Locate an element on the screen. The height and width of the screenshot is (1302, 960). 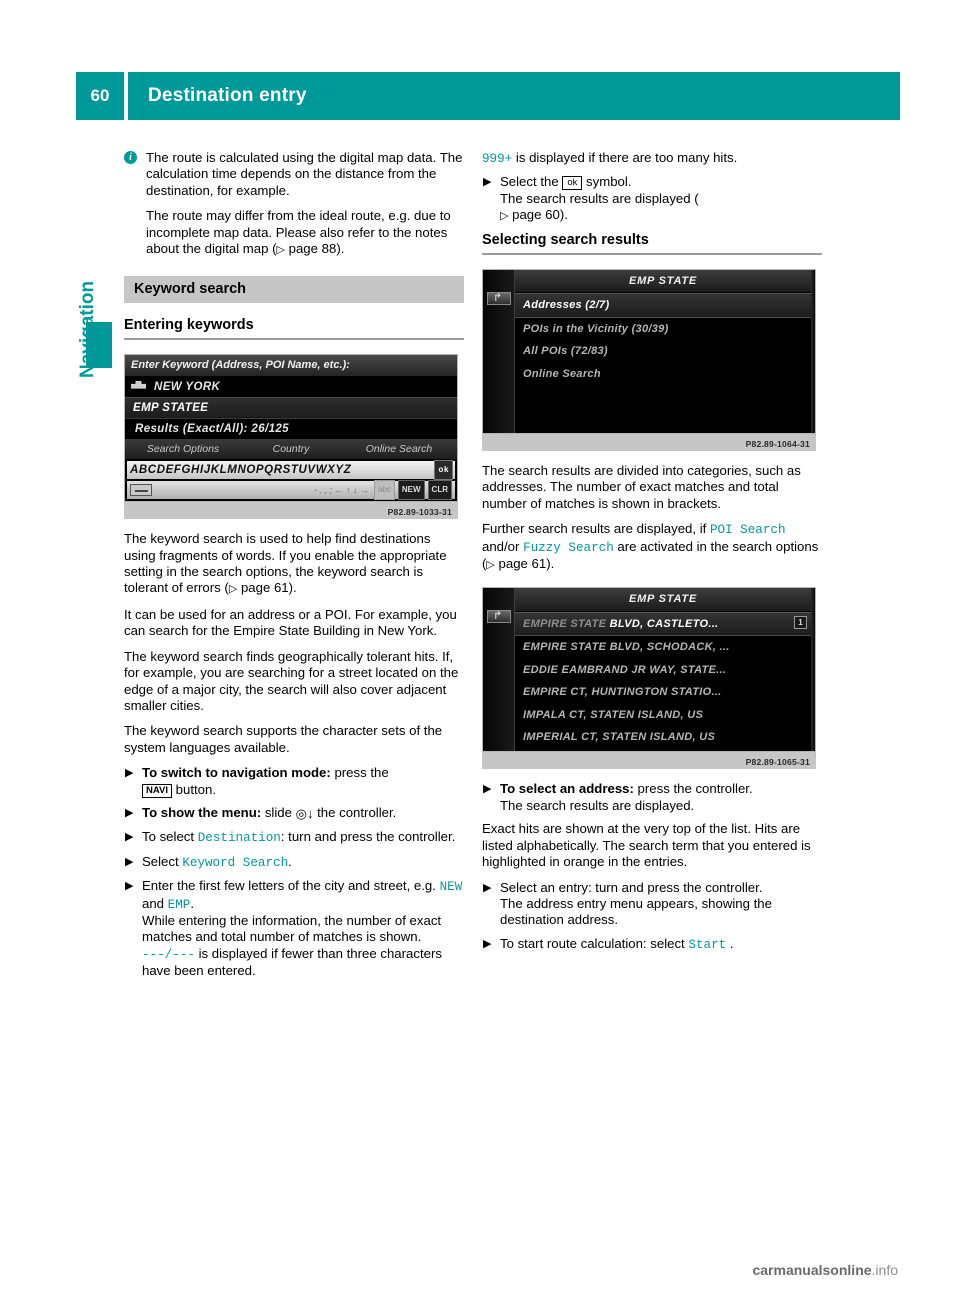
step-text-mid: and is located at coordinates (155, 903).